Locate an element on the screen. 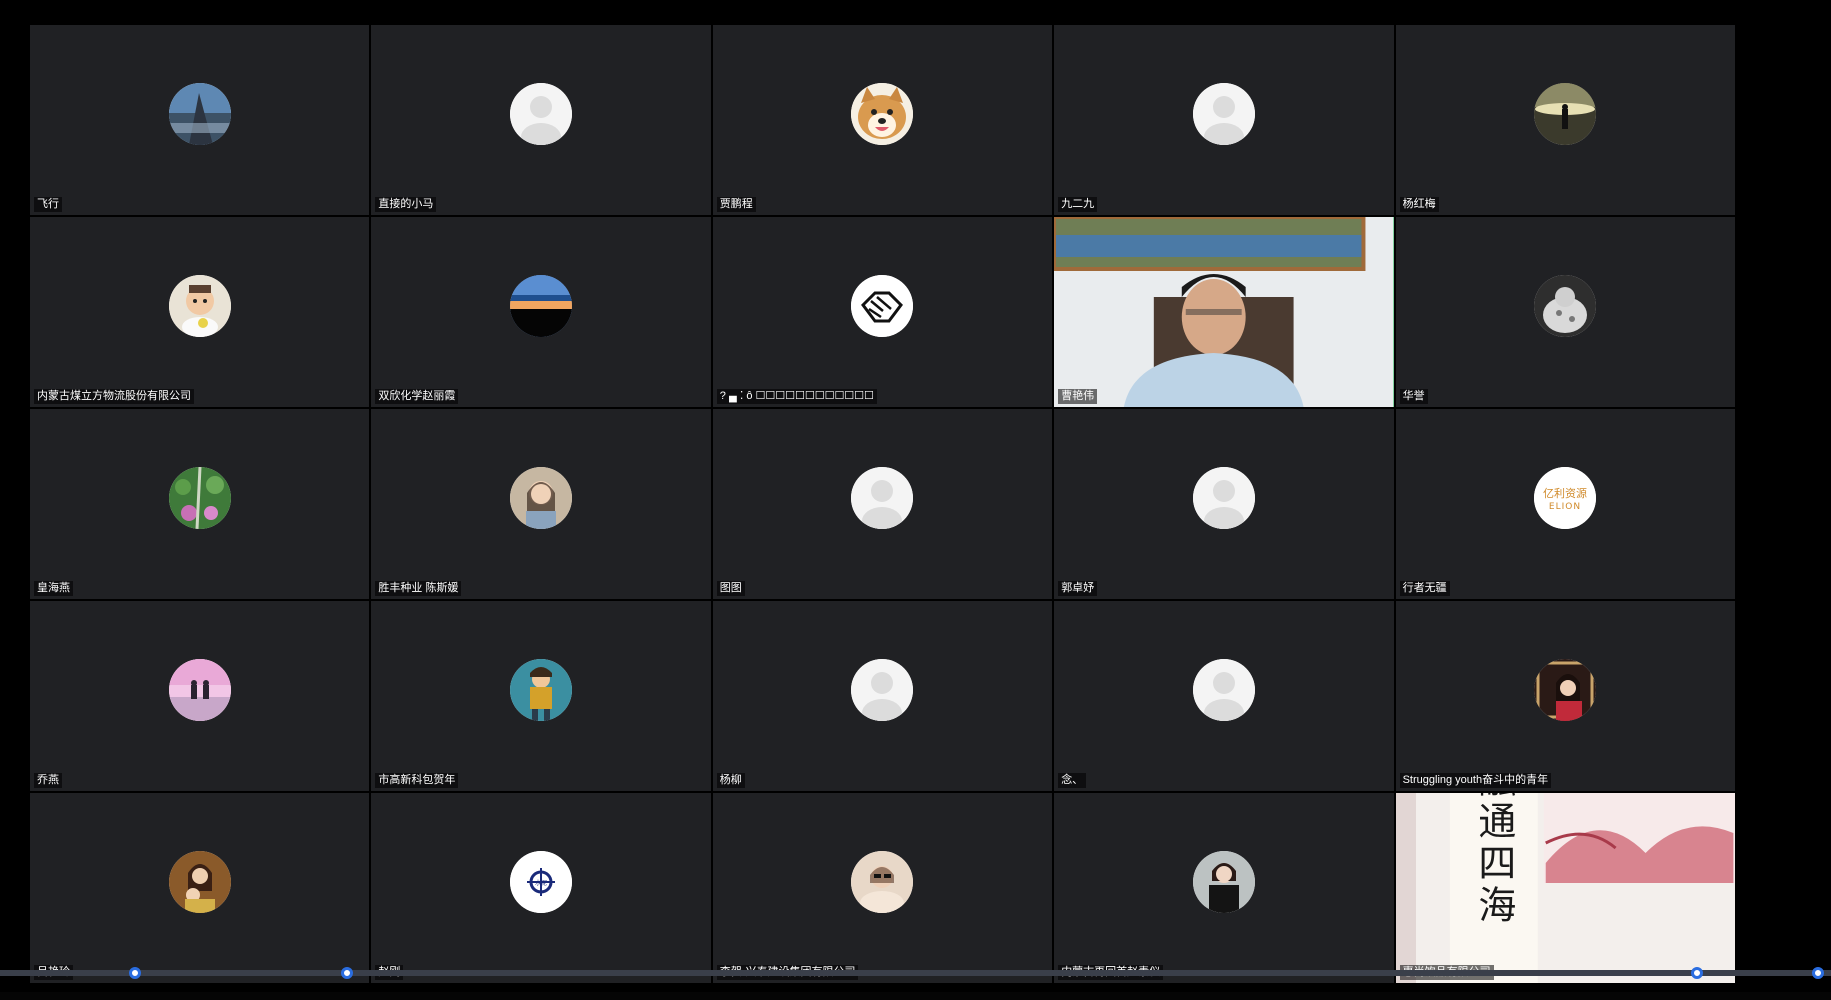  participant-name: 九二九 is located at coordinates (1078, 204).